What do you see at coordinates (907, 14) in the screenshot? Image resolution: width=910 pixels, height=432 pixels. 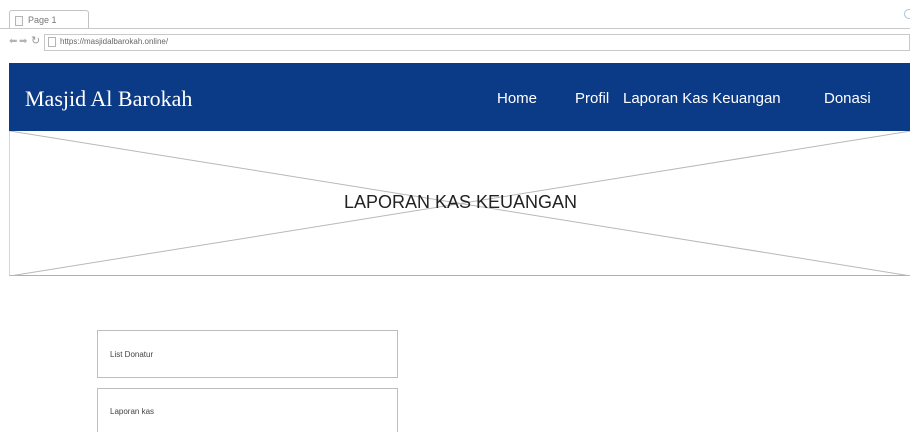 I see `loading-icon` at bounding box center [907, 14].